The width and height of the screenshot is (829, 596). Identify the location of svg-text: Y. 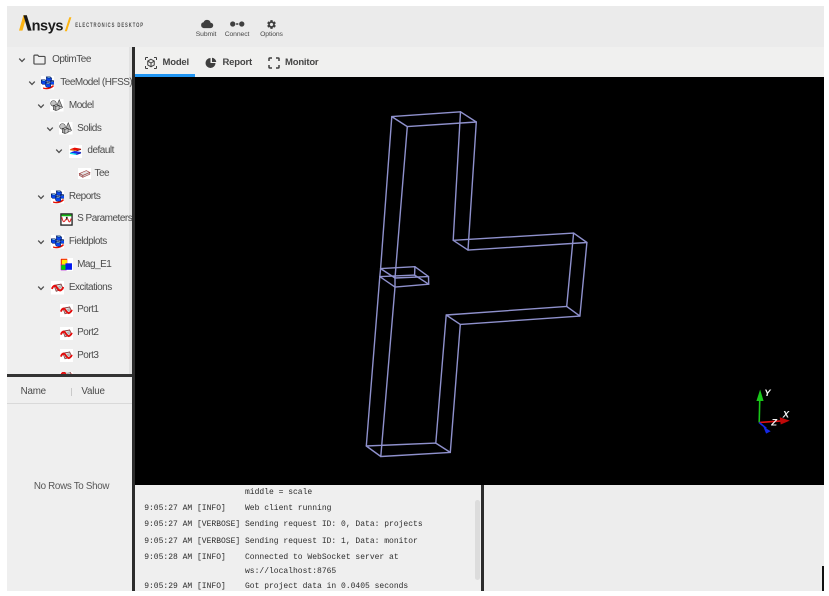
(768, 393).